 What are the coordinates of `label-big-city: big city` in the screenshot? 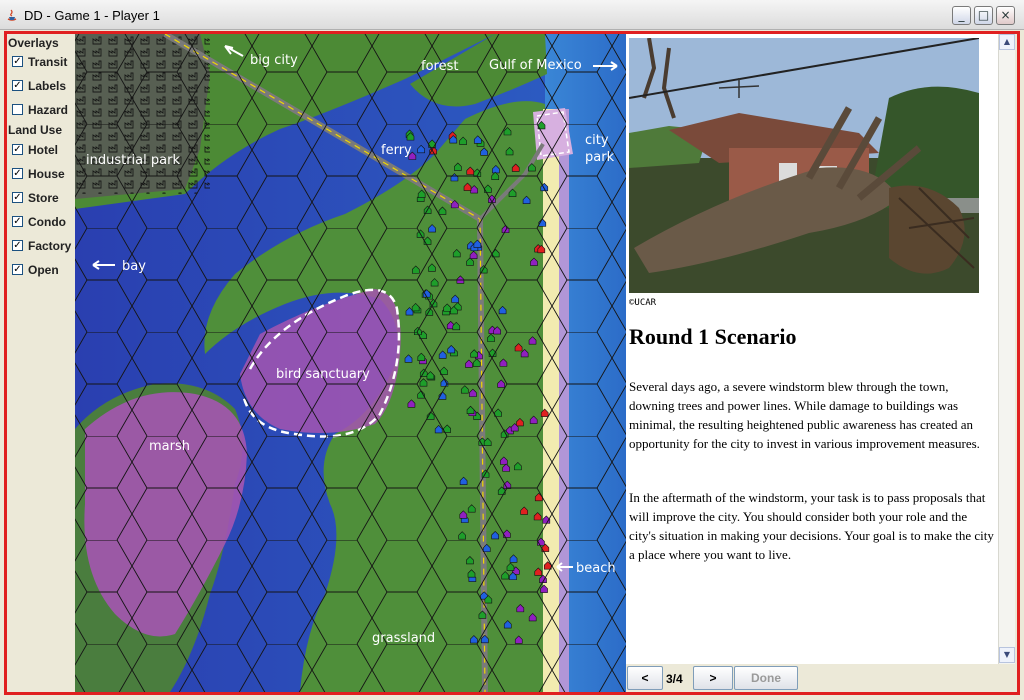 It's located at (274, 60).